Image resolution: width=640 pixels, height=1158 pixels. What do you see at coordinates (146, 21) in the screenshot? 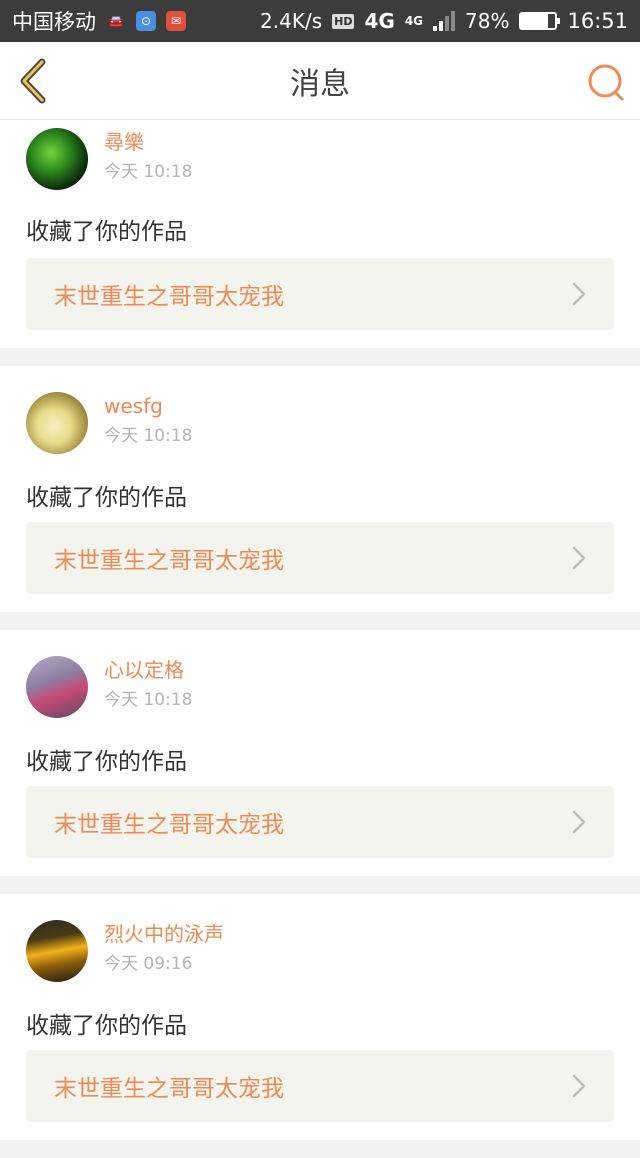
I see `location-app-icon: ⊙` at bounding box center [146, 21].